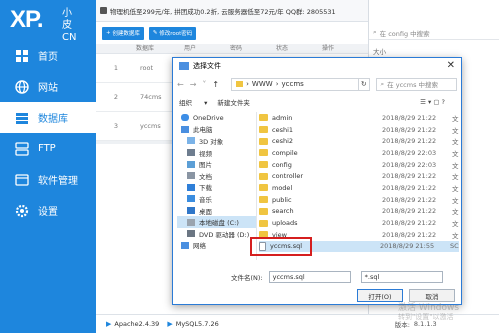 This screenshot has width=499, height=333. I want to click on sidebar-nav: 首页 网站 数据库 FTP 软件管理 设置, so click(48, 133).